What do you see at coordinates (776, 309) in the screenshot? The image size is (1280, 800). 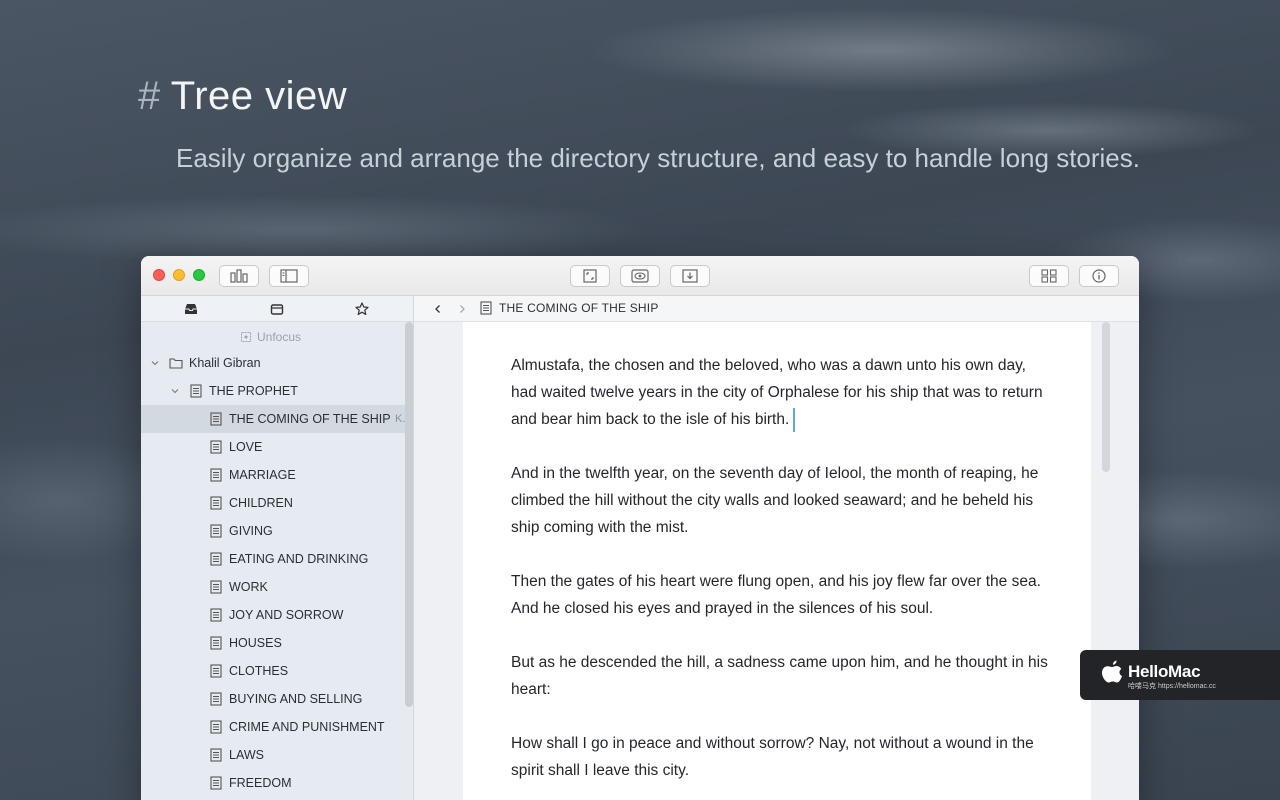 I see `editor-toolbar: THE COMING OF THE SHIP` at bounding box center [776, 309].